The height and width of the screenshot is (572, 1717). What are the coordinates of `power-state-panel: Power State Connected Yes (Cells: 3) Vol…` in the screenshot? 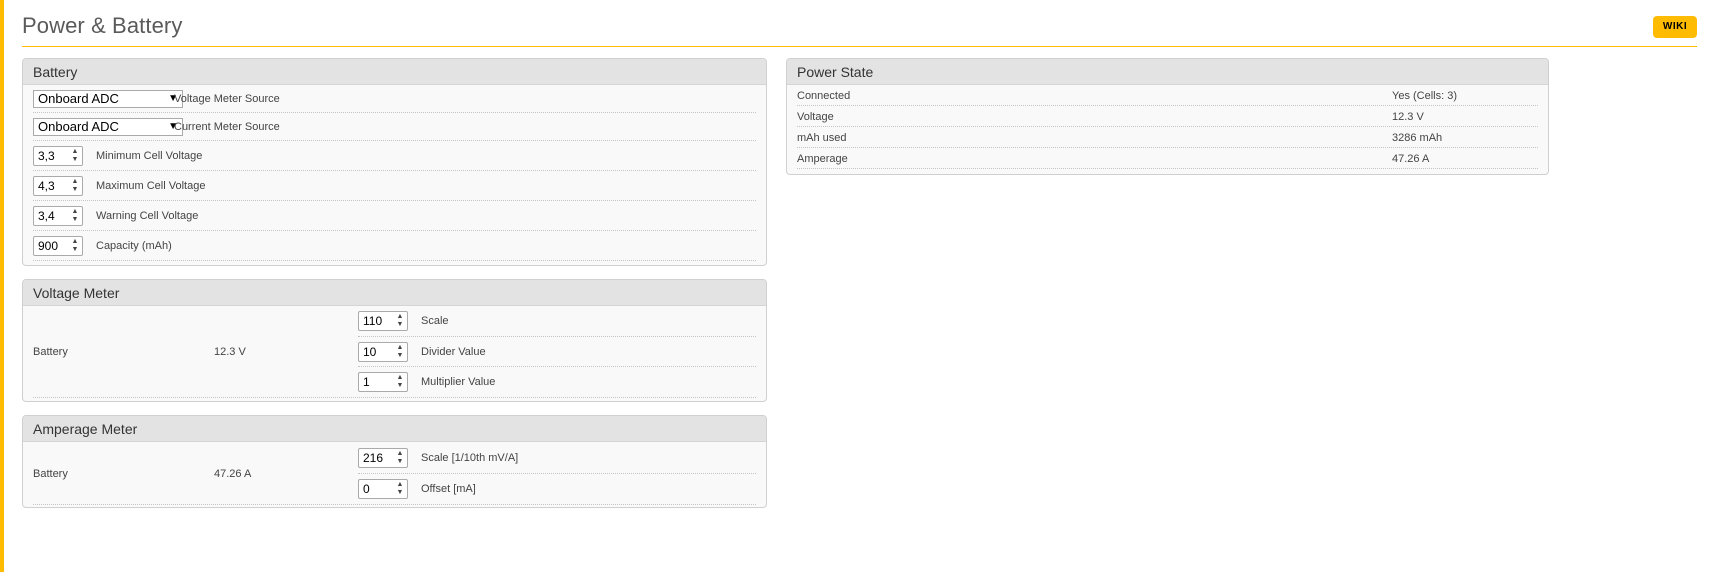 It's located at (1167, 116).